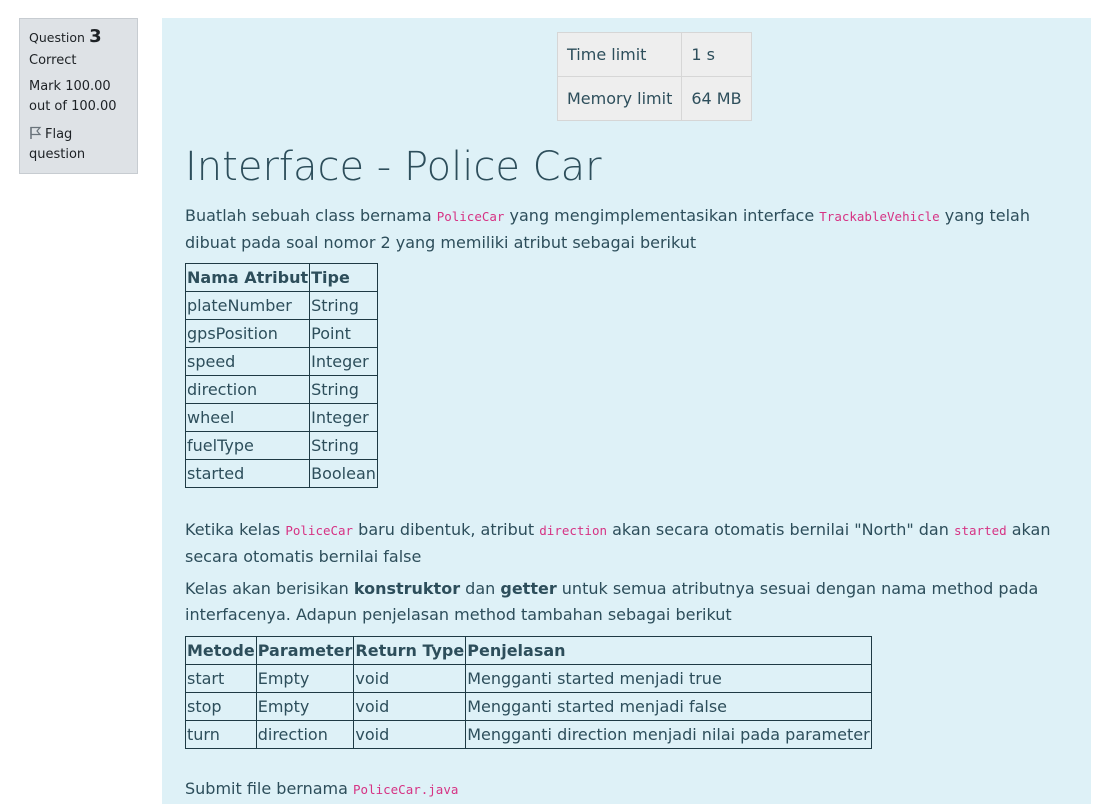  Describe the element at coordinates (410, 650) in the screenshot. I see `column-header: Return Type` at that location.